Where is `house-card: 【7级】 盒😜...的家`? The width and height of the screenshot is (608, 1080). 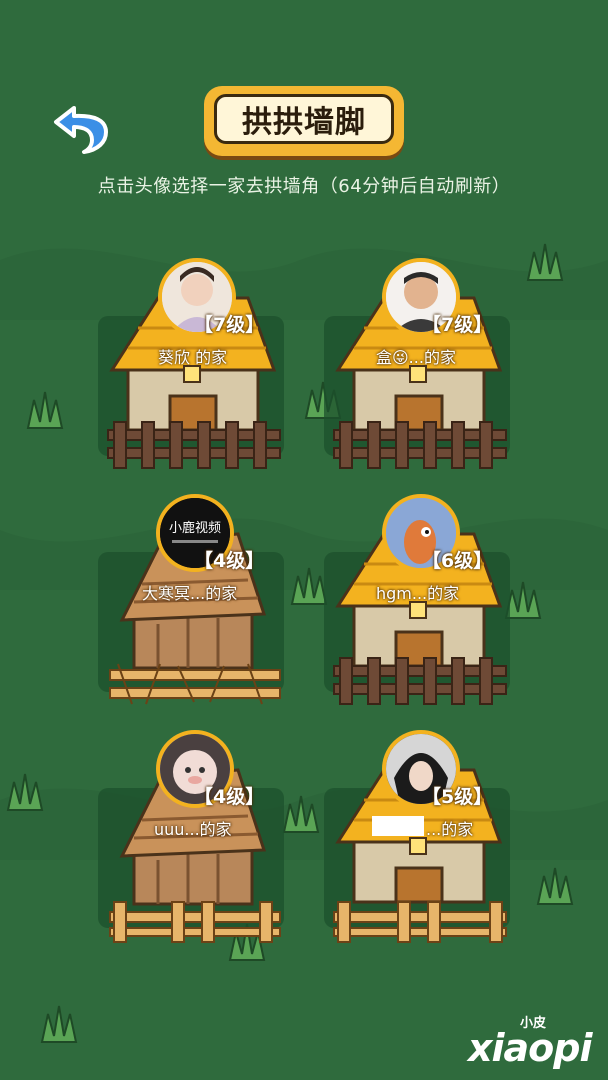 house-card: 【7级】 盒😜...的家 is located at coordinates (419, 368).